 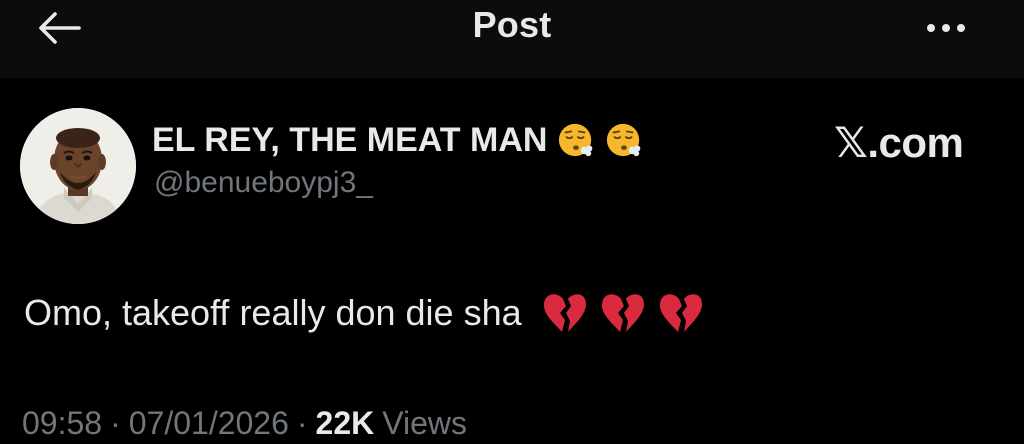 I want to click on post-date: 07/01/2026, so click(x=209, y=423).